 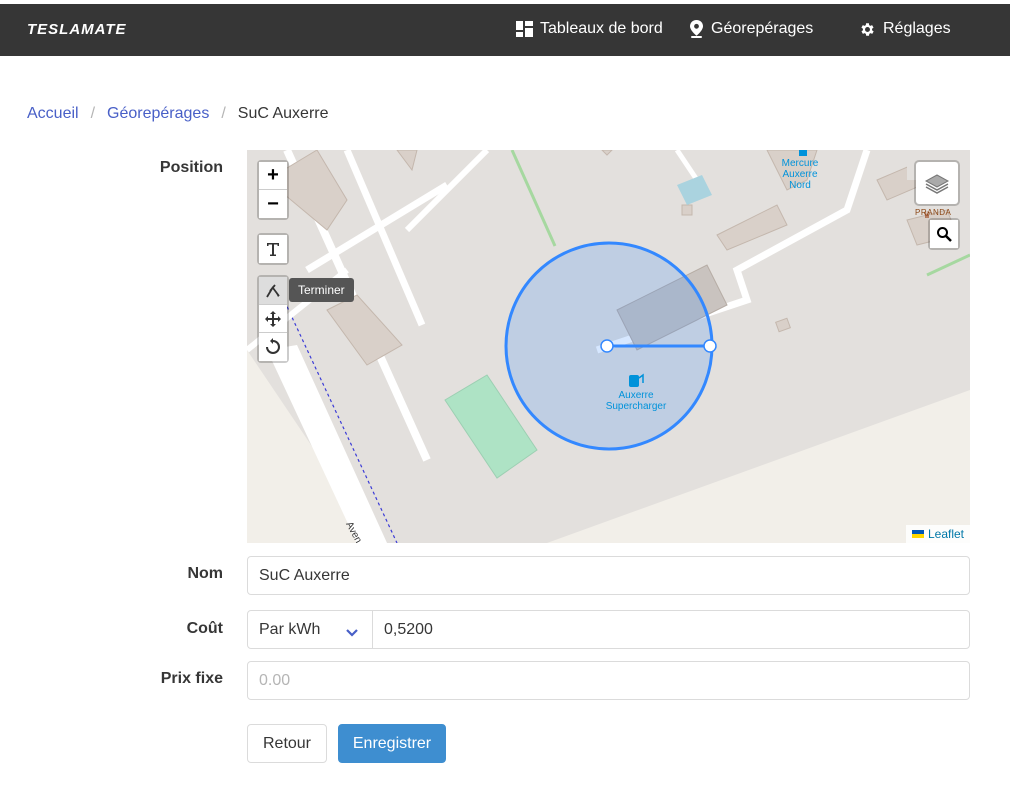 What do you see at coordinates (321, 290) in the screenshot?
I see `finish-tooltip: Terminer` at bounding box center [321, 290].